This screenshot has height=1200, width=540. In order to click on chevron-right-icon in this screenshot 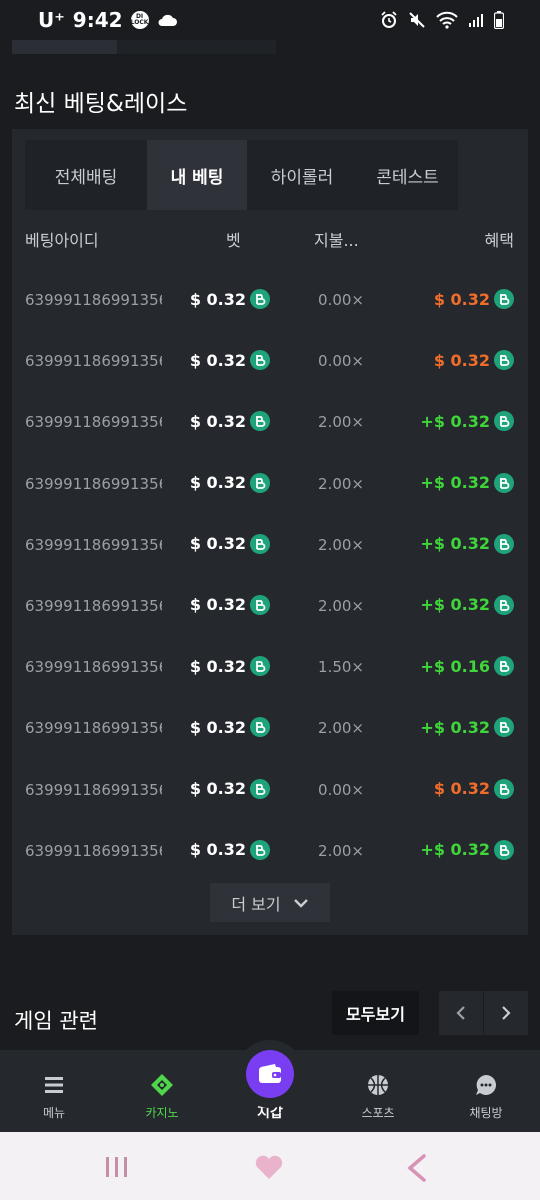, I will do `click(506, 1013)`.